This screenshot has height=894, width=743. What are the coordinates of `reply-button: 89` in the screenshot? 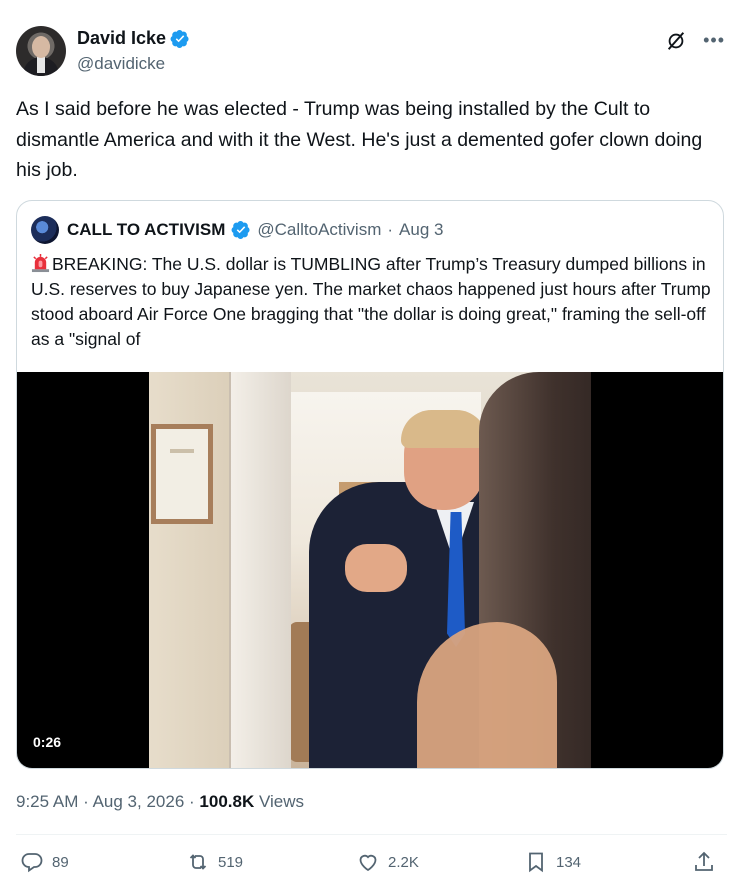 It's located at (44, 862).